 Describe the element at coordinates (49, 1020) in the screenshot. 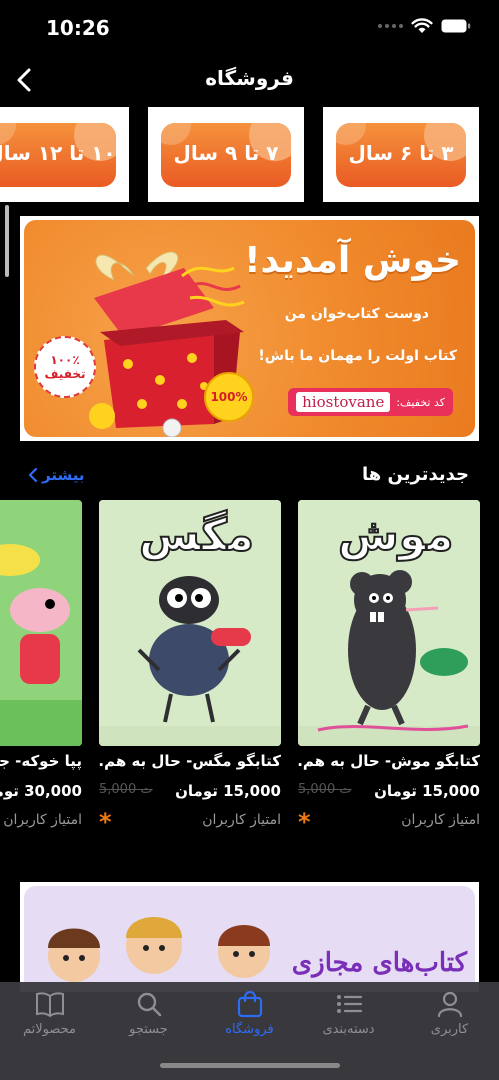

I see `tab-my-products: محصولاتم` at that location.